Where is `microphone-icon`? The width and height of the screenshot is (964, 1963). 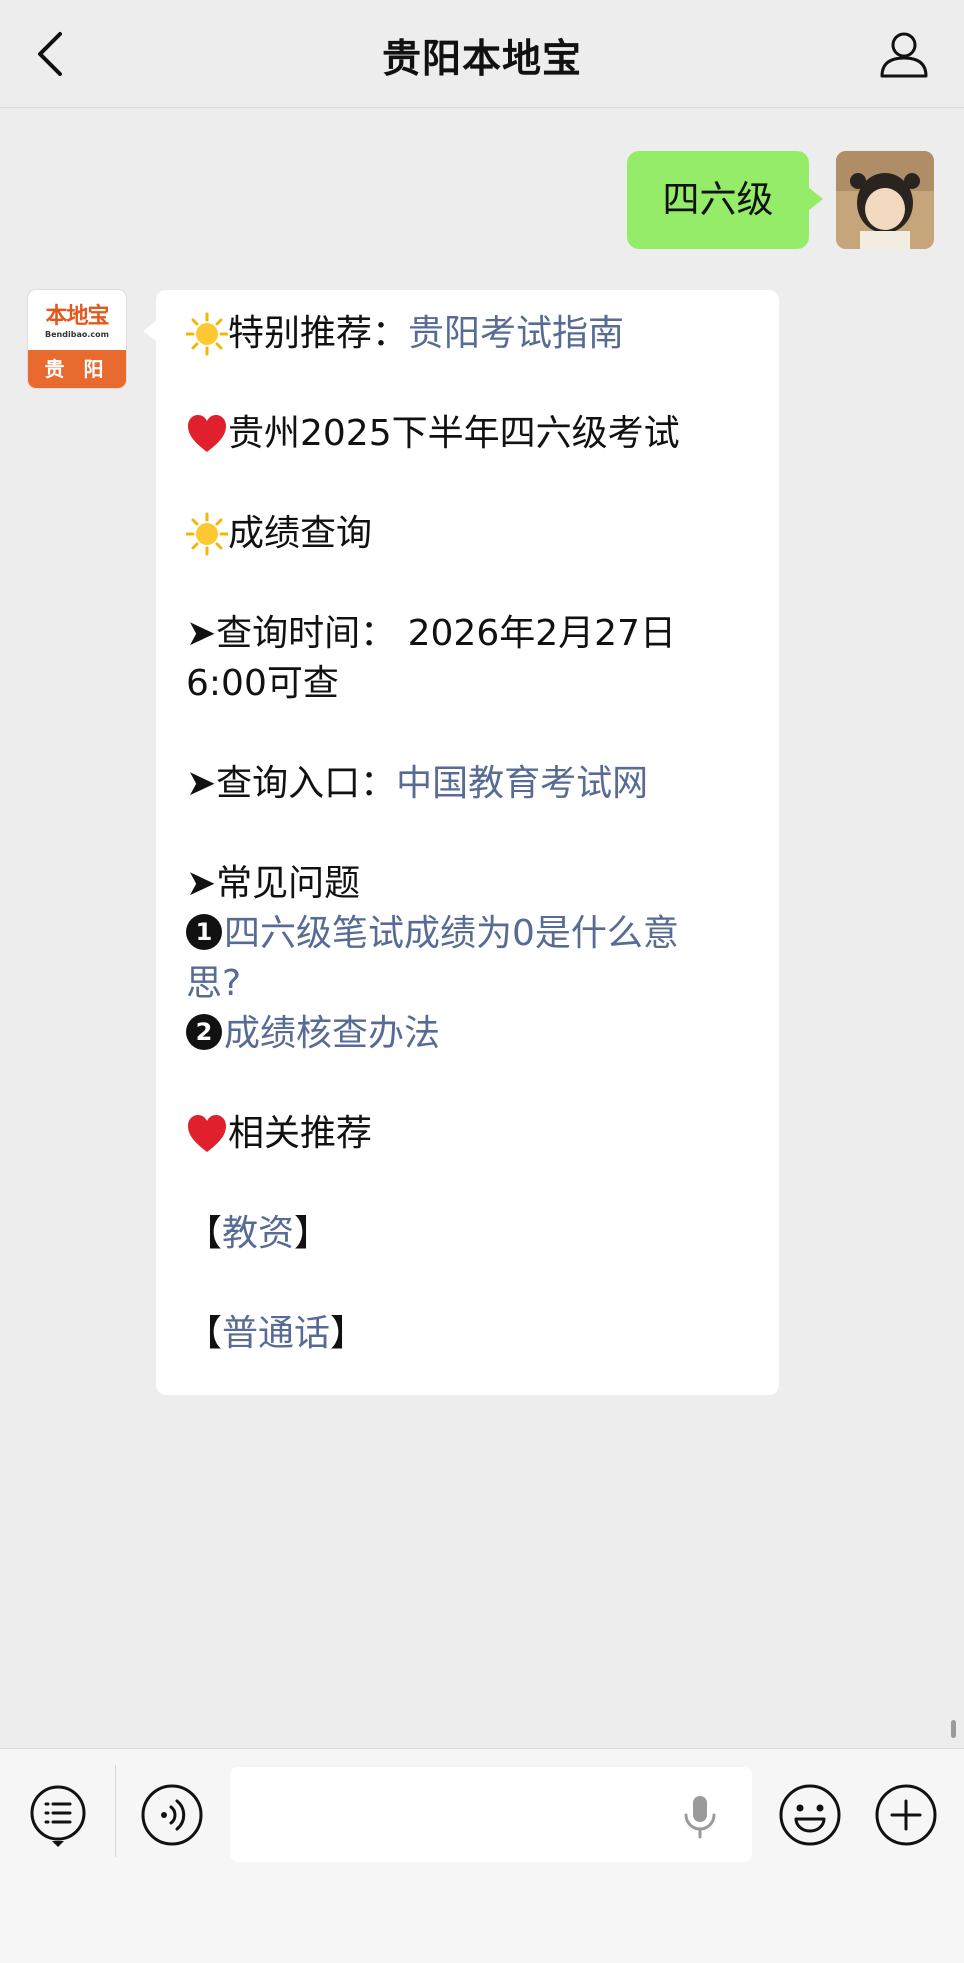 microphone-icon is located at coordinates (700, 1817).